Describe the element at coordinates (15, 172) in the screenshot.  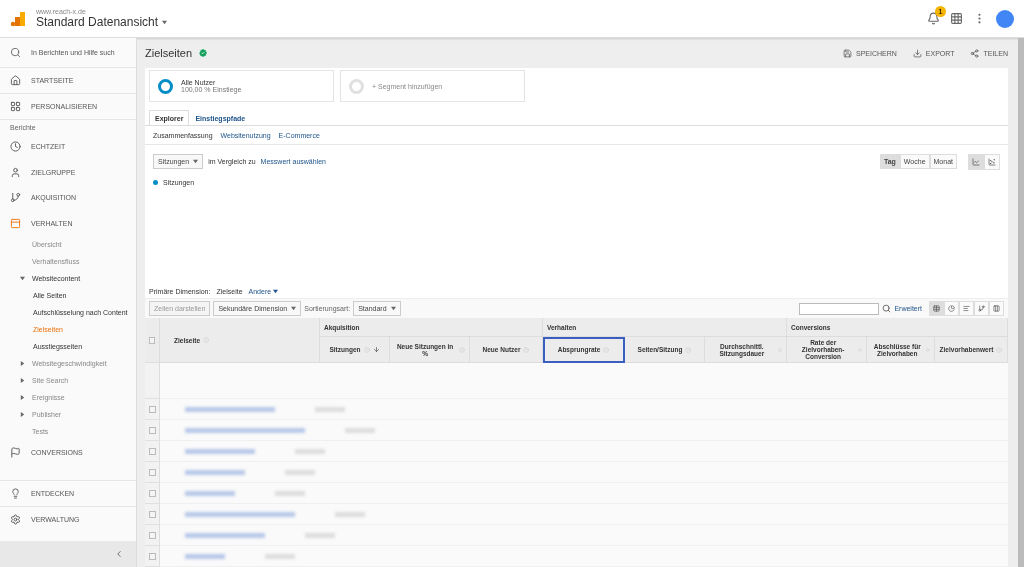
I see `person-icon` at that location.